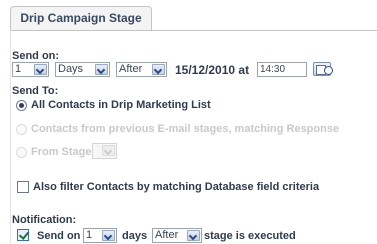  What do you see at coordinates (121, 105) in the screenshot?
I see `radio-all-contacts-label: All Contacts in Drip Marketing List` at bounding box center [121, 105].